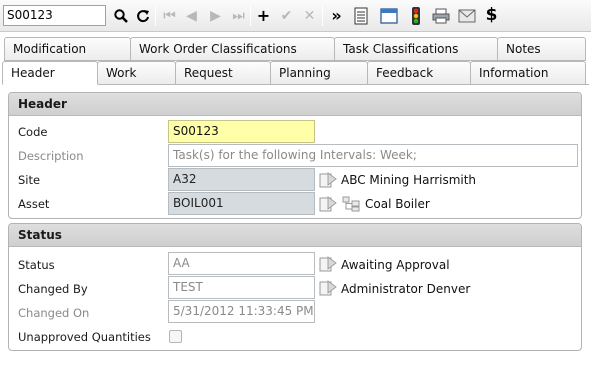 This screenshot has height=377, width=591. What do you see at coordinates (295, 104) in the screenshot?
I see `header-panel-title: Header` at bounding box center [295, 104].